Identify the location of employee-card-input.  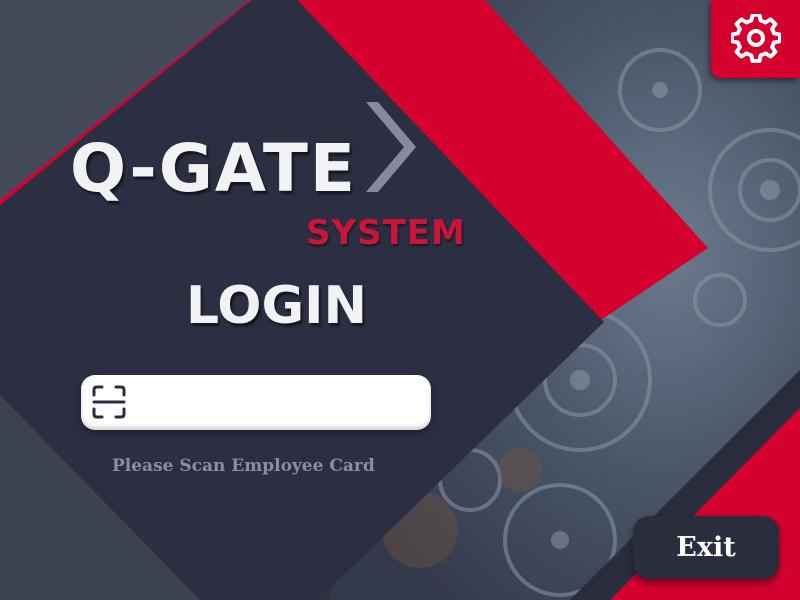
(280, 403).